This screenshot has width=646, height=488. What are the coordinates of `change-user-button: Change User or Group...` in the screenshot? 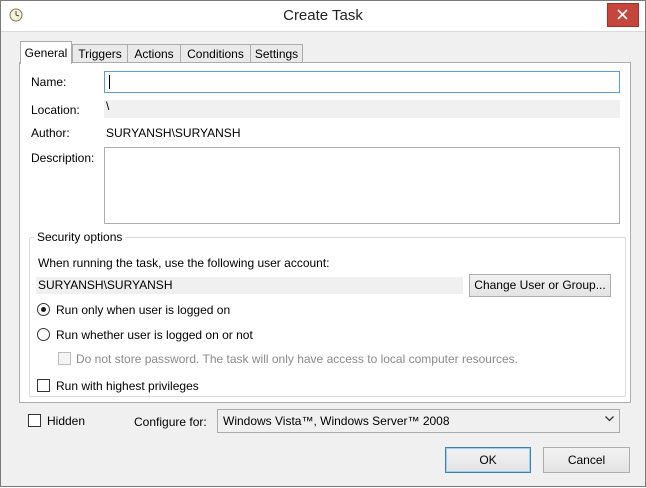 It's located at (540, 285).